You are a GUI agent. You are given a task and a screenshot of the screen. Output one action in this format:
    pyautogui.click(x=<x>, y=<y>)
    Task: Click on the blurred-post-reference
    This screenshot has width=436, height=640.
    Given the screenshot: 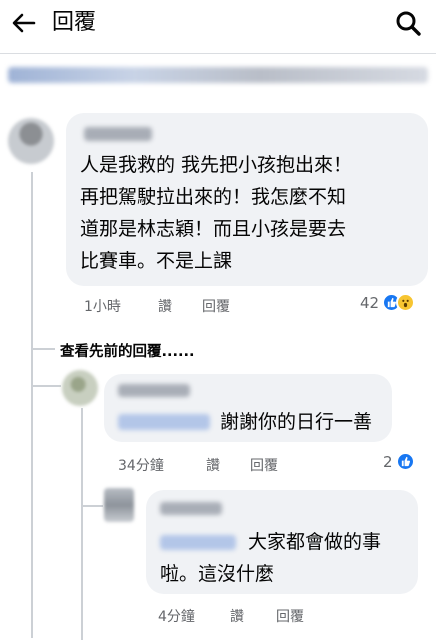 What is the action you would take?
    pyautogui.click(x=218, y=75)
    